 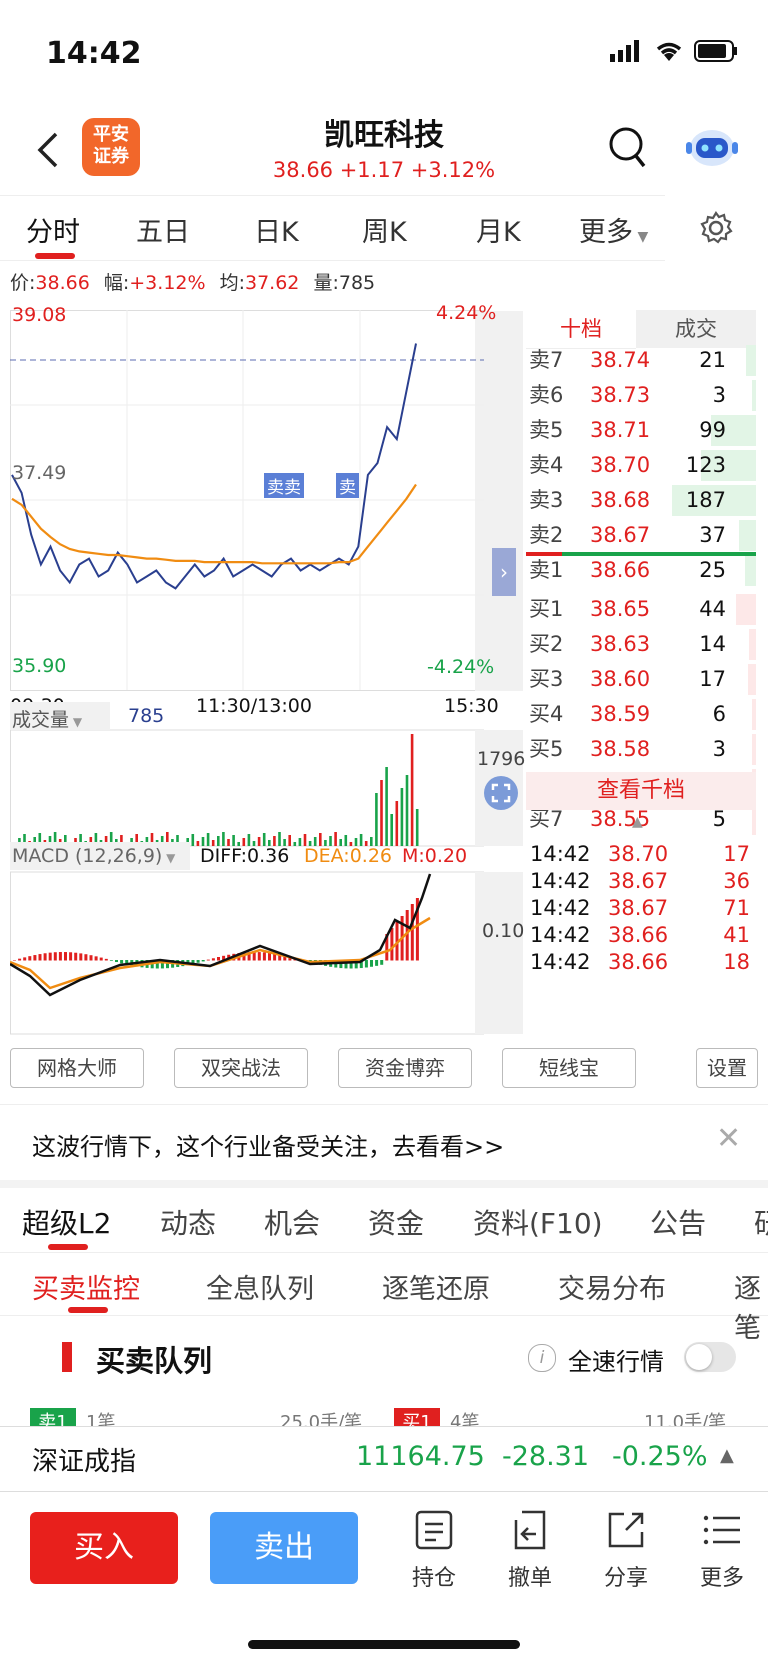 What do you see at coordinates (719, 395) in the screenshot?
I see `level-volume: 3` at bounding box center [719, 395].